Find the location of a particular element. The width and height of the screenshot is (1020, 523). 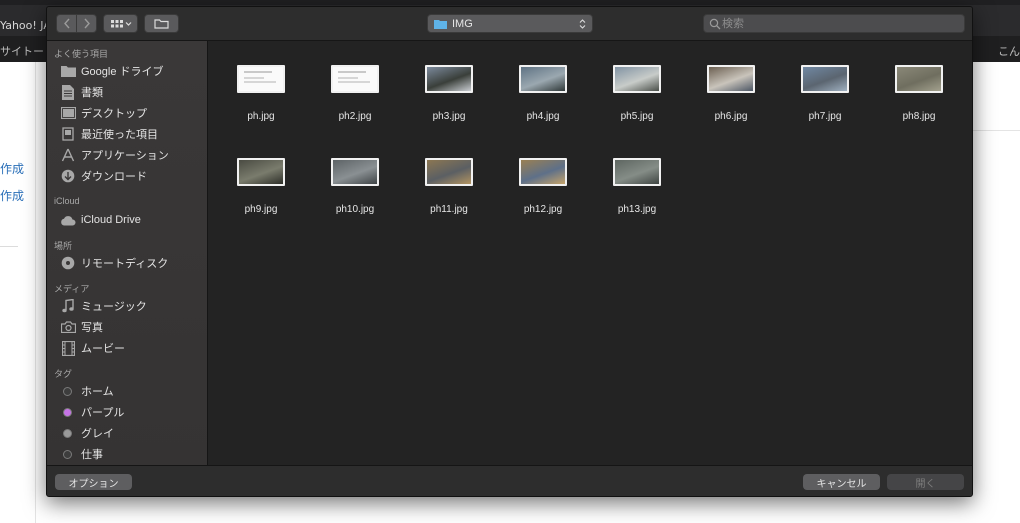

dialog-bottom-bar: オプション キャンセル 開く is located at coordinates (509, 480).